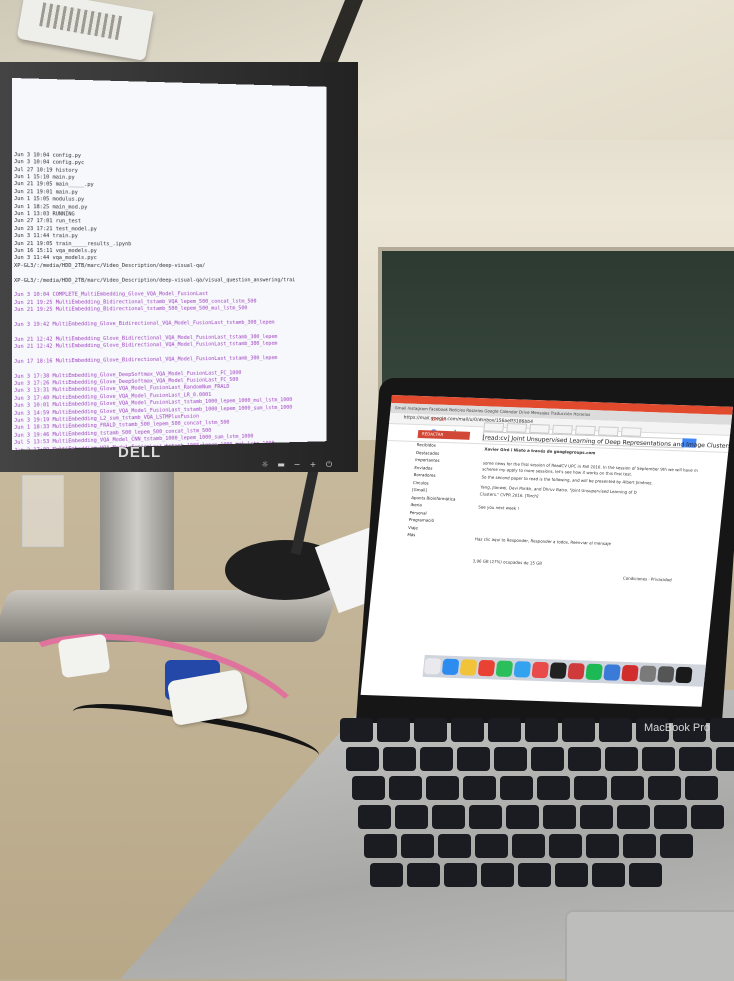 The width and height of the screenshot is (734, 981). I want to click on email-body-line: Clusters." CVPR 2016. [Torch], so click(509, 495).